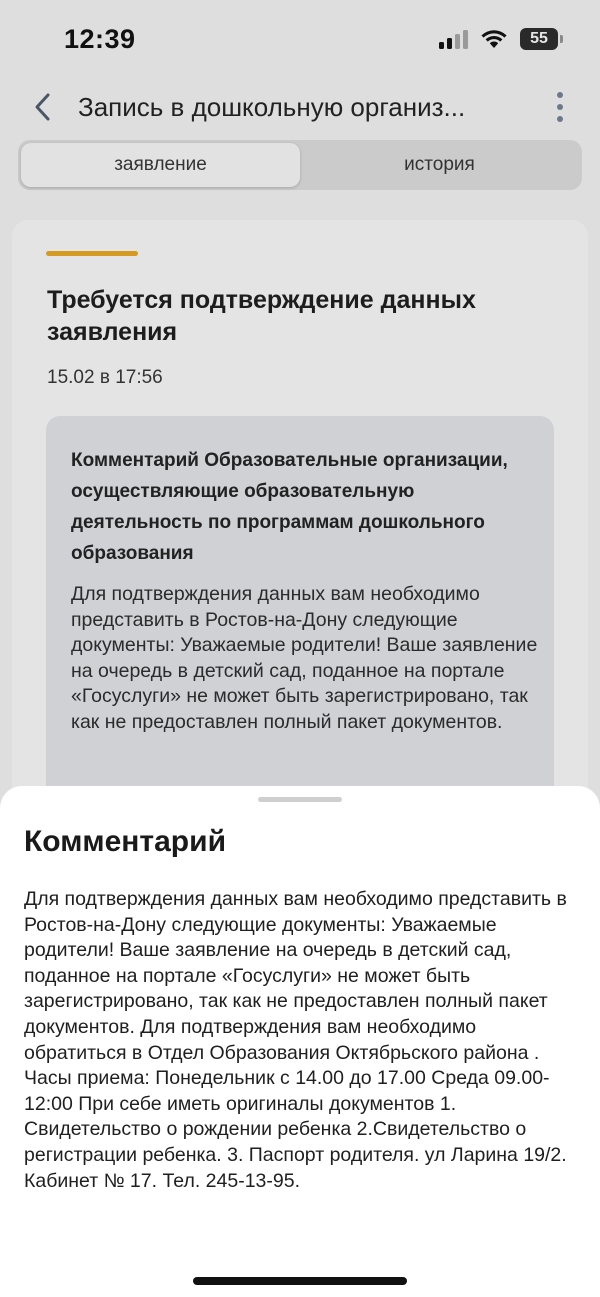  What do you see at coordinates (261, 316) in the screenshot?
I see `status-title: Требуется подтверждение данных заявления` at bounding box center [261, 316].